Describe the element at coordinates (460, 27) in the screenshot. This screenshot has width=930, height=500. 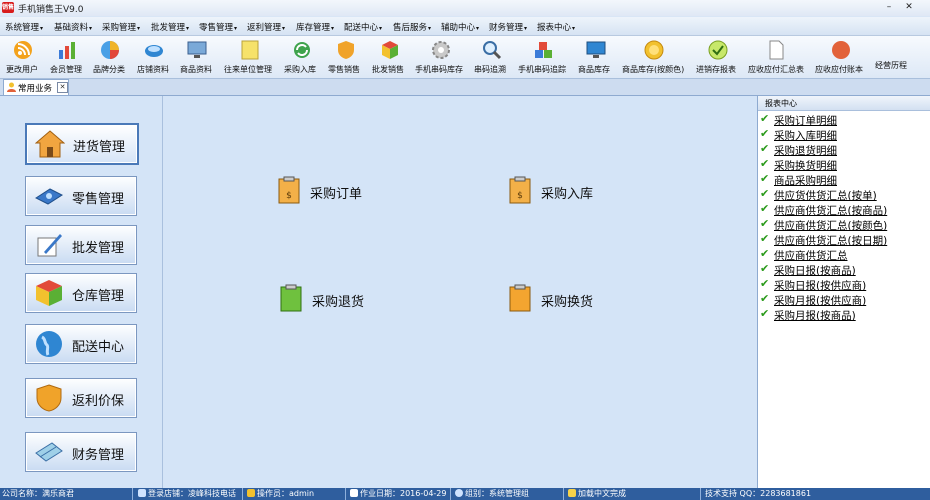
I see `menu-auxiliary: 辅助中心▾` at that location.